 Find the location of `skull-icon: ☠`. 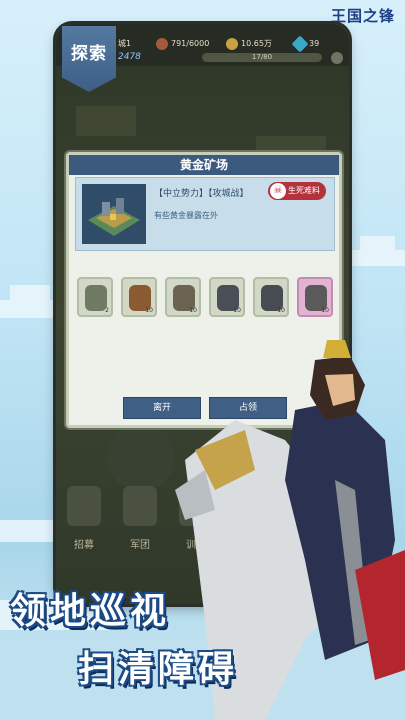

skull-icon: ☠ is located at coordinates (278, 191).